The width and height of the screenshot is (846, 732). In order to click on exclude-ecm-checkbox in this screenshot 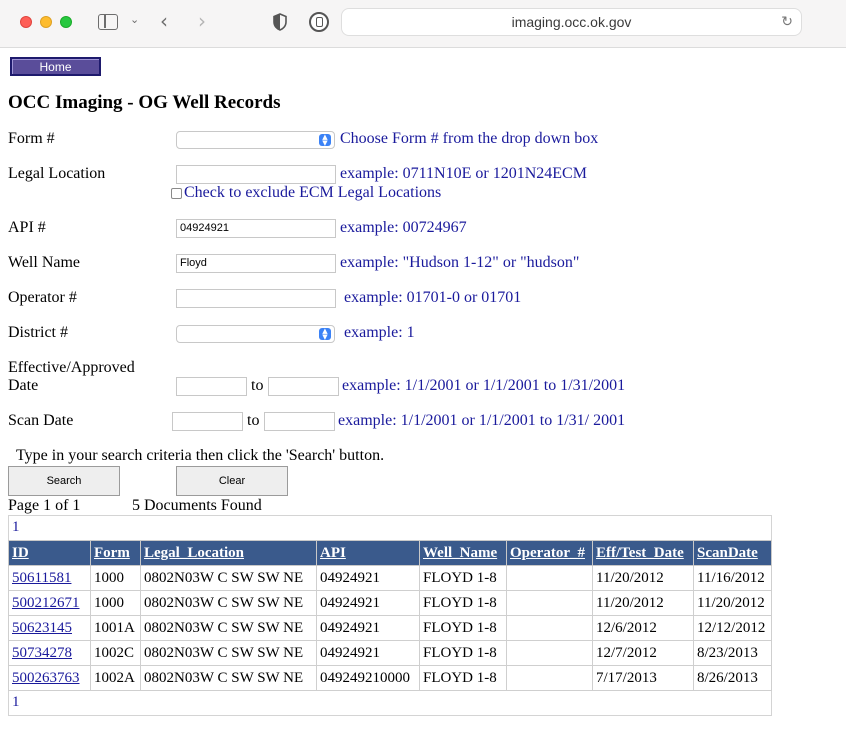, I will do `click(176, 193)`.